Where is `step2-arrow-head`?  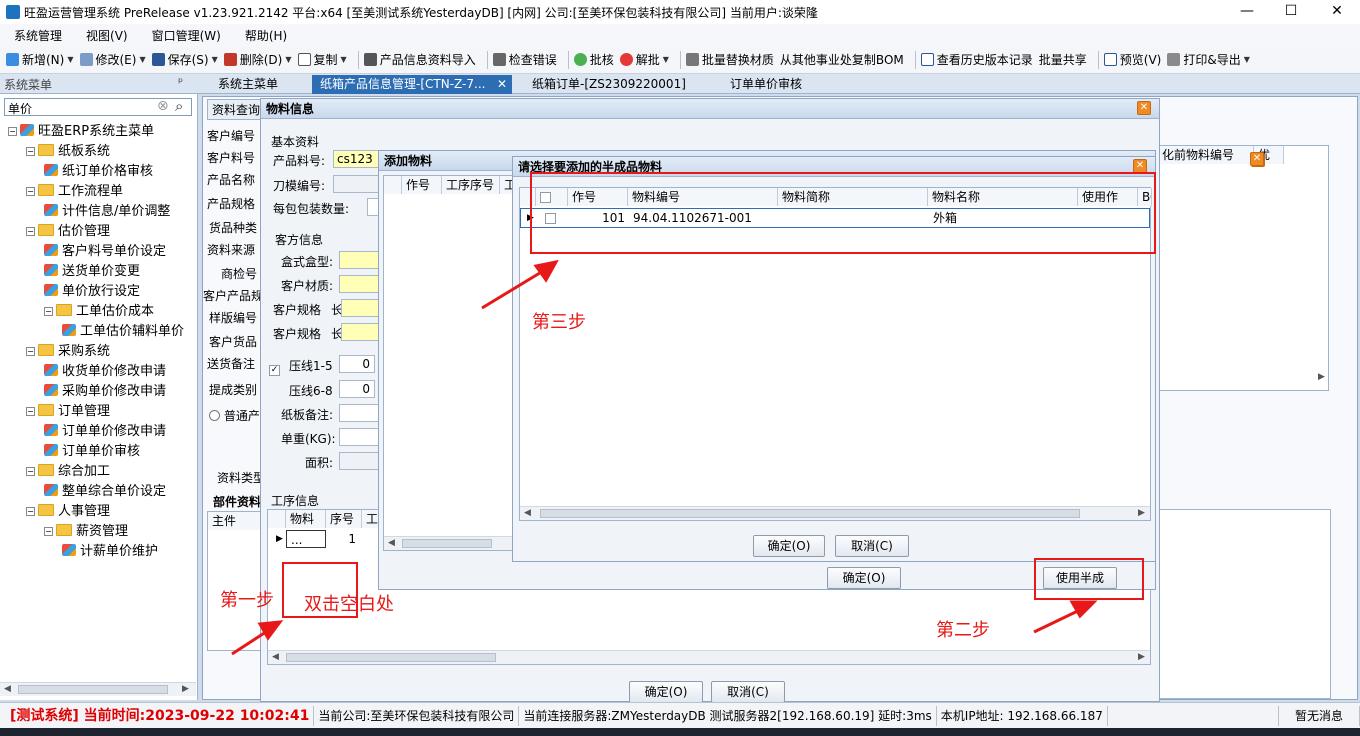 step2-arrow-head is located at coordinates (1083, 609).